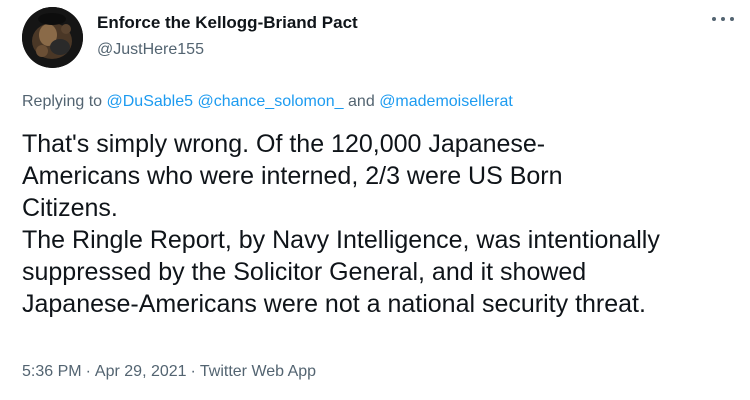  Describe the element at coordinates (141, 371) in the screenshot. I see `tweet-date: Apr 29, 2021` at that location.